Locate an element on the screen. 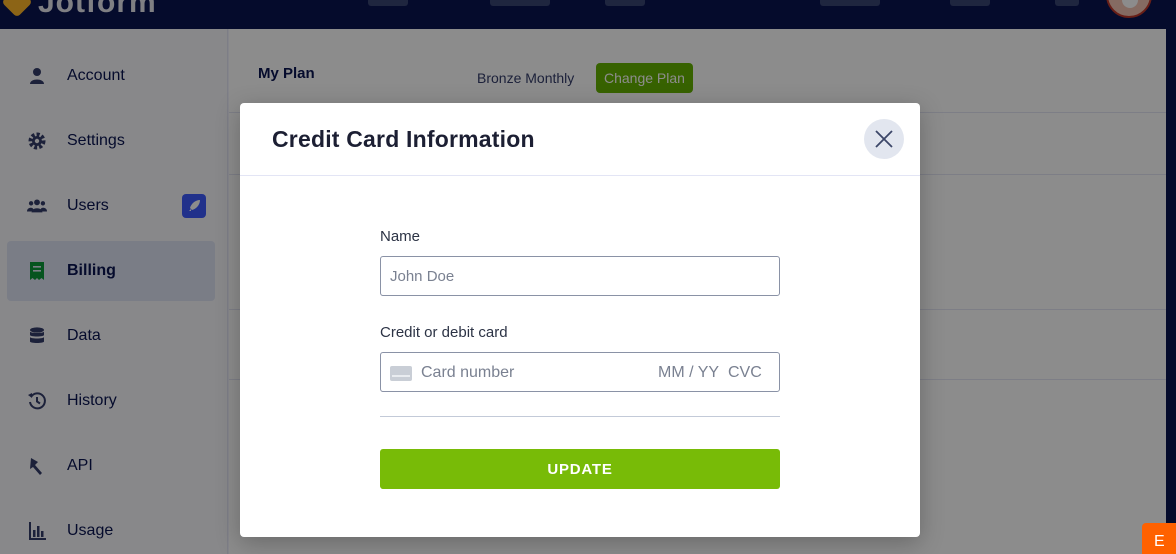 This screenshot has width=1176, height=554. modal-title: Credit Card Information is located at coordinates (403, 139).